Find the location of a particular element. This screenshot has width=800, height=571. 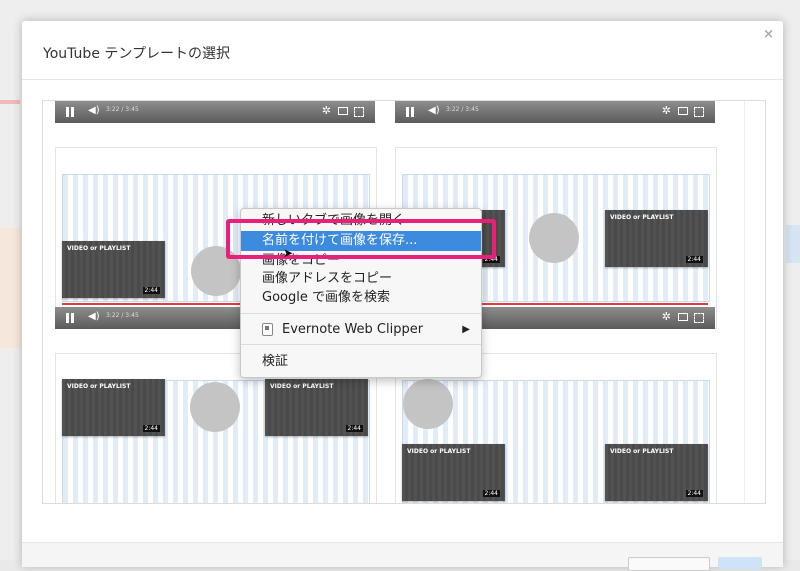

menu-item-evernote-web-clipper: Evernote Web Clipper ▶ is located at coordinates (361, 330).